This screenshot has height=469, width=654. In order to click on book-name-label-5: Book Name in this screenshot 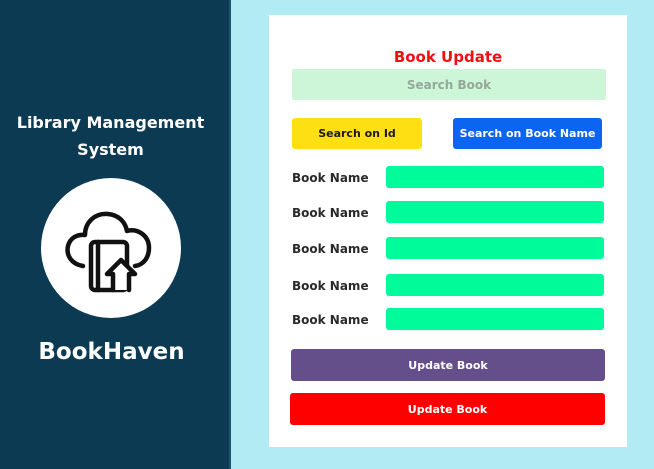, I will do `click(330, 320)`.